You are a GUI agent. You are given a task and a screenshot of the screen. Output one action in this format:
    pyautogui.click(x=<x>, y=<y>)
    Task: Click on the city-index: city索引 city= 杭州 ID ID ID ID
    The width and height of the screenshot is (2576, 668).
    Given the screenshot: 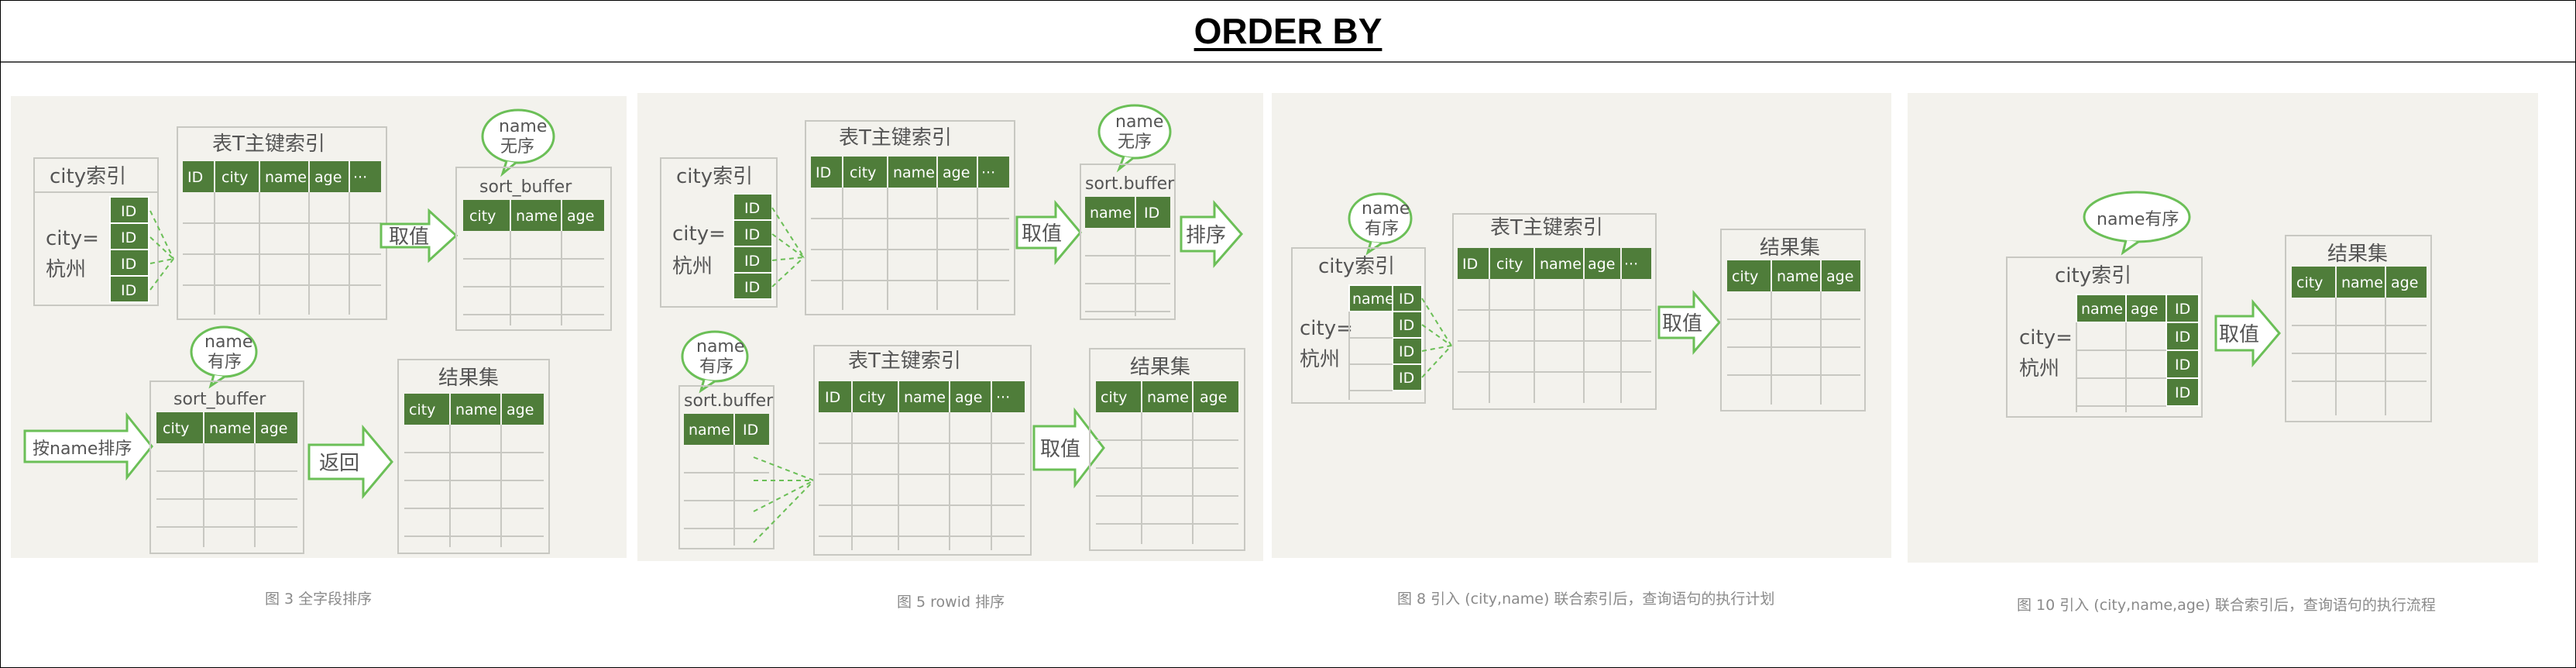 What is the action you would take?
    pyautogui.click(x=719, y=233)
    